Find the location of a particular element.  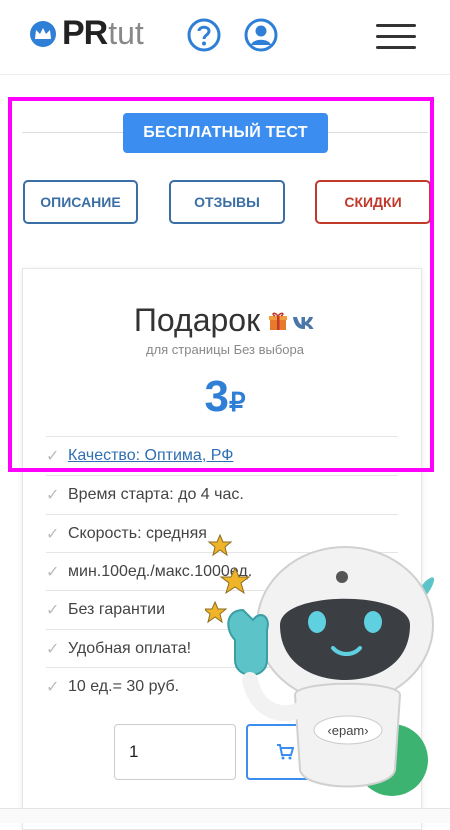

hamburger-menu-icon is located at coordinates (396, 37).